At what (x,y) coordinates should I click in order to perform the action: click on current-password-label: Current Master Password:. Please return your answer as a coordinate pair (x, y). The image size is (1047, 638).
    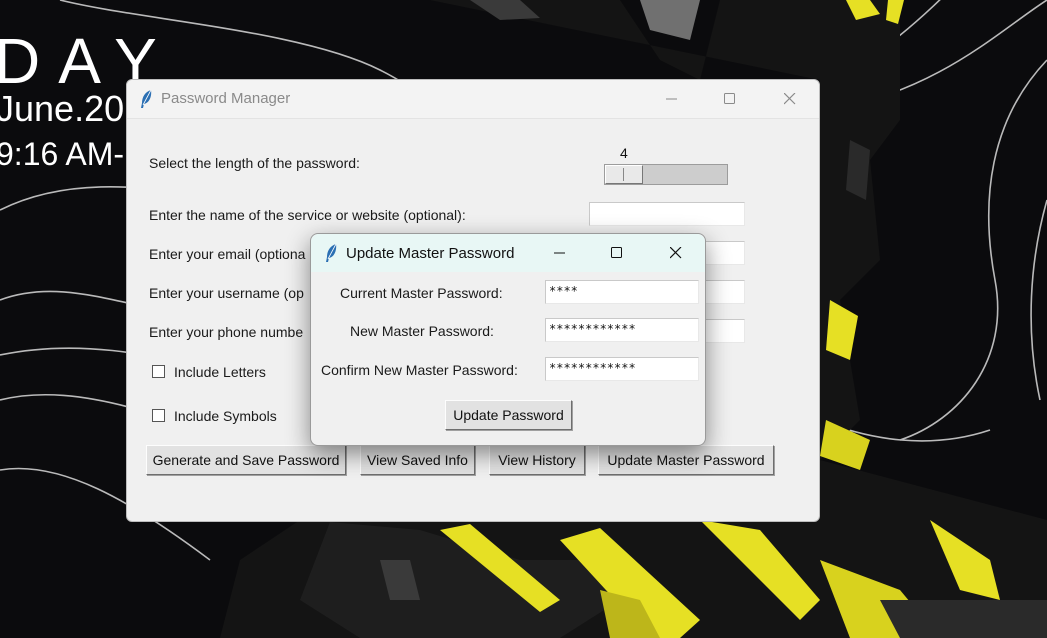
    Looking at the image, I should click on (421, 293).